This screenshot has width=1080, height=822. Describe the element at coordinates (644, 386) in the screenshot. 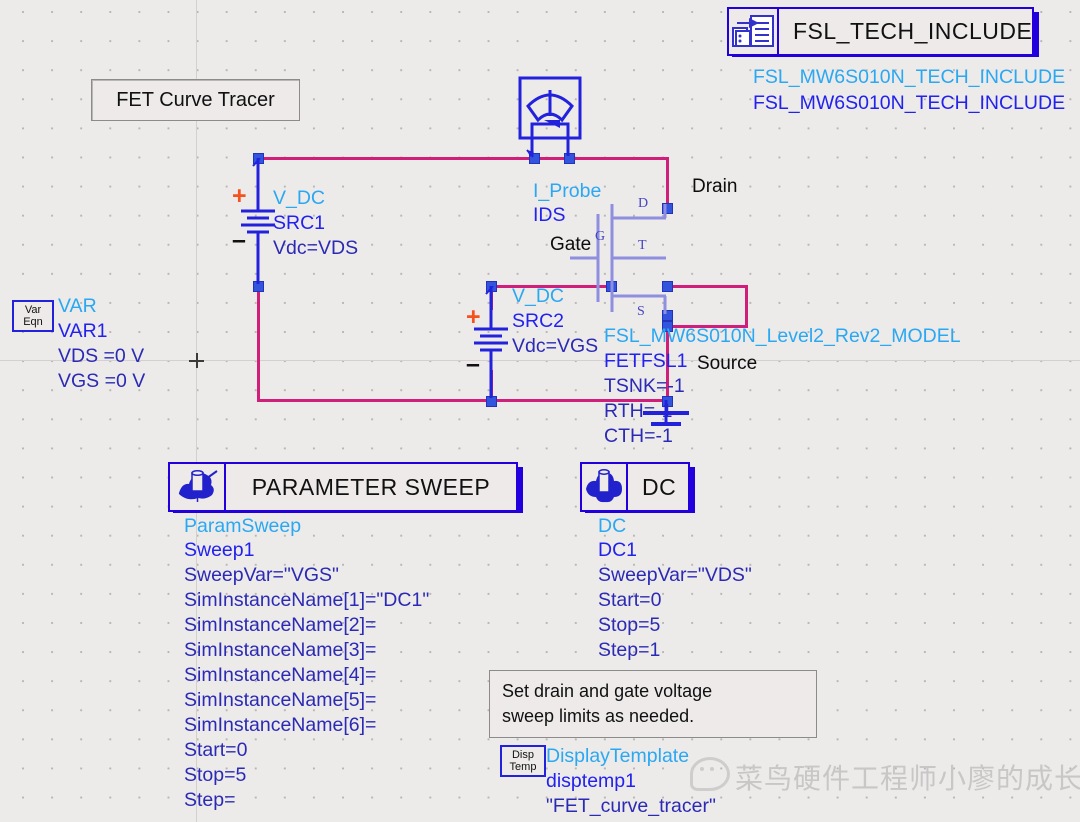

I see `fet-param-0: TSNK=-1` at that location.